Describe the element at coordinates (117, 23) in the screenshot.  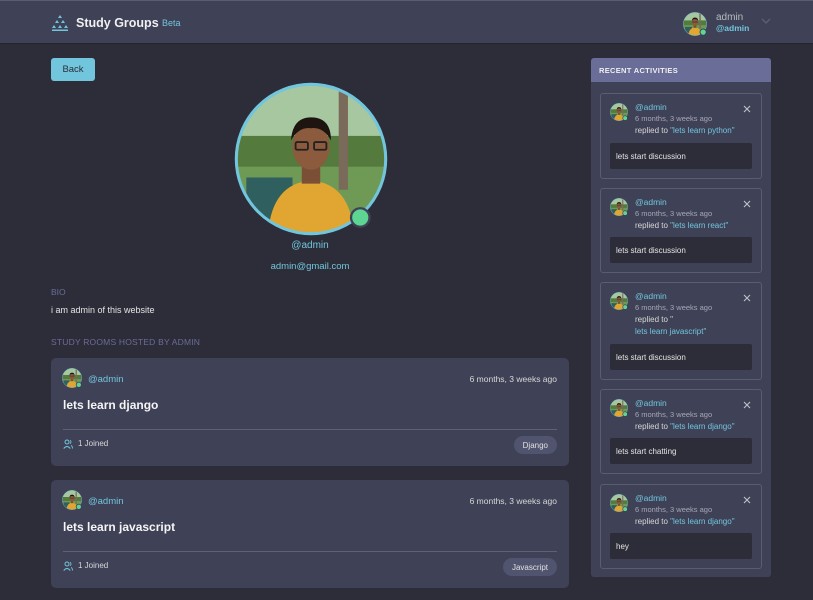
I see `brand-name: Study Groups` at that location.